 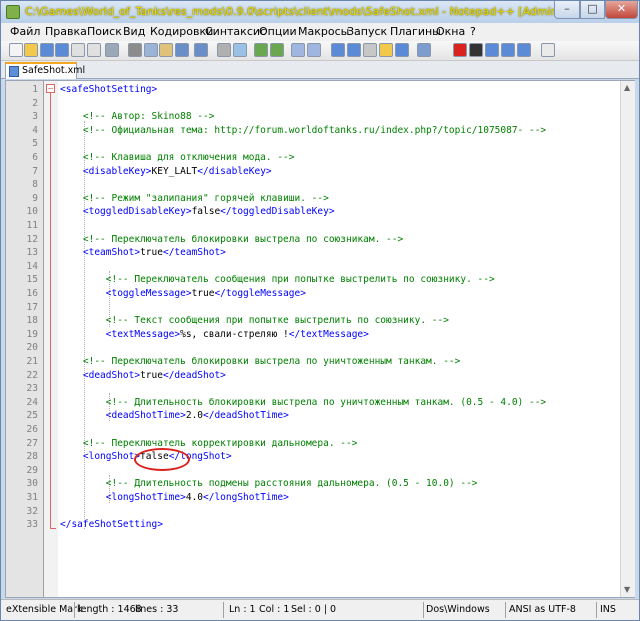 What do you see at coordinates (314, 50) in the screenshot?
I see `sync-h-icon` at bounding box center [314, 50].